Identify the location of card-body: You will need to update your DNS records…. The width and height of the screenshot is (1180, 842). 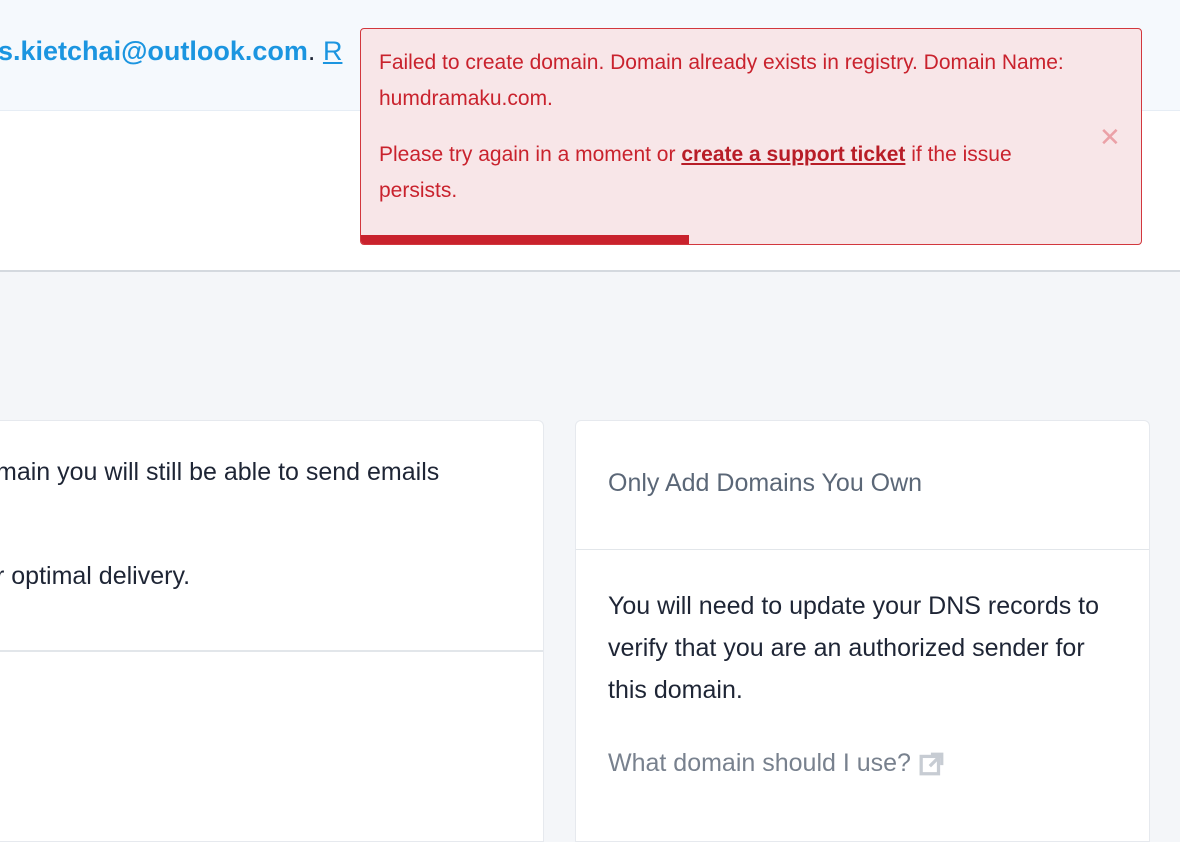
(854, 648).